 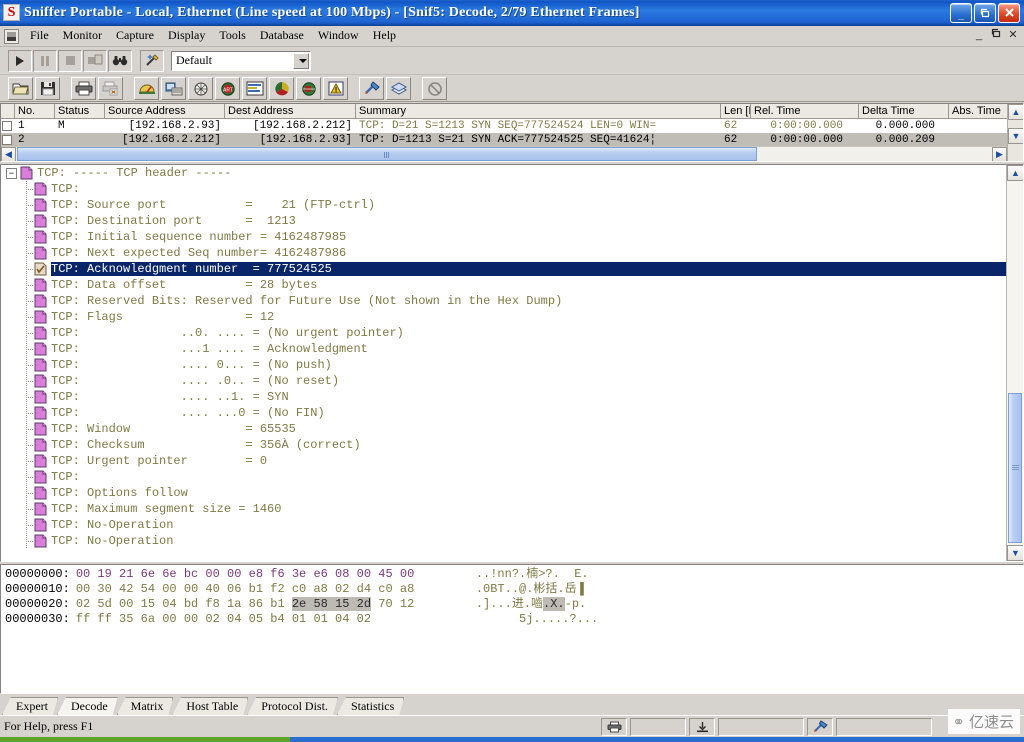 What do you see at coordinates (120, 60) in the screenshot?
I see `find-button` at bounding box center [120, 60].